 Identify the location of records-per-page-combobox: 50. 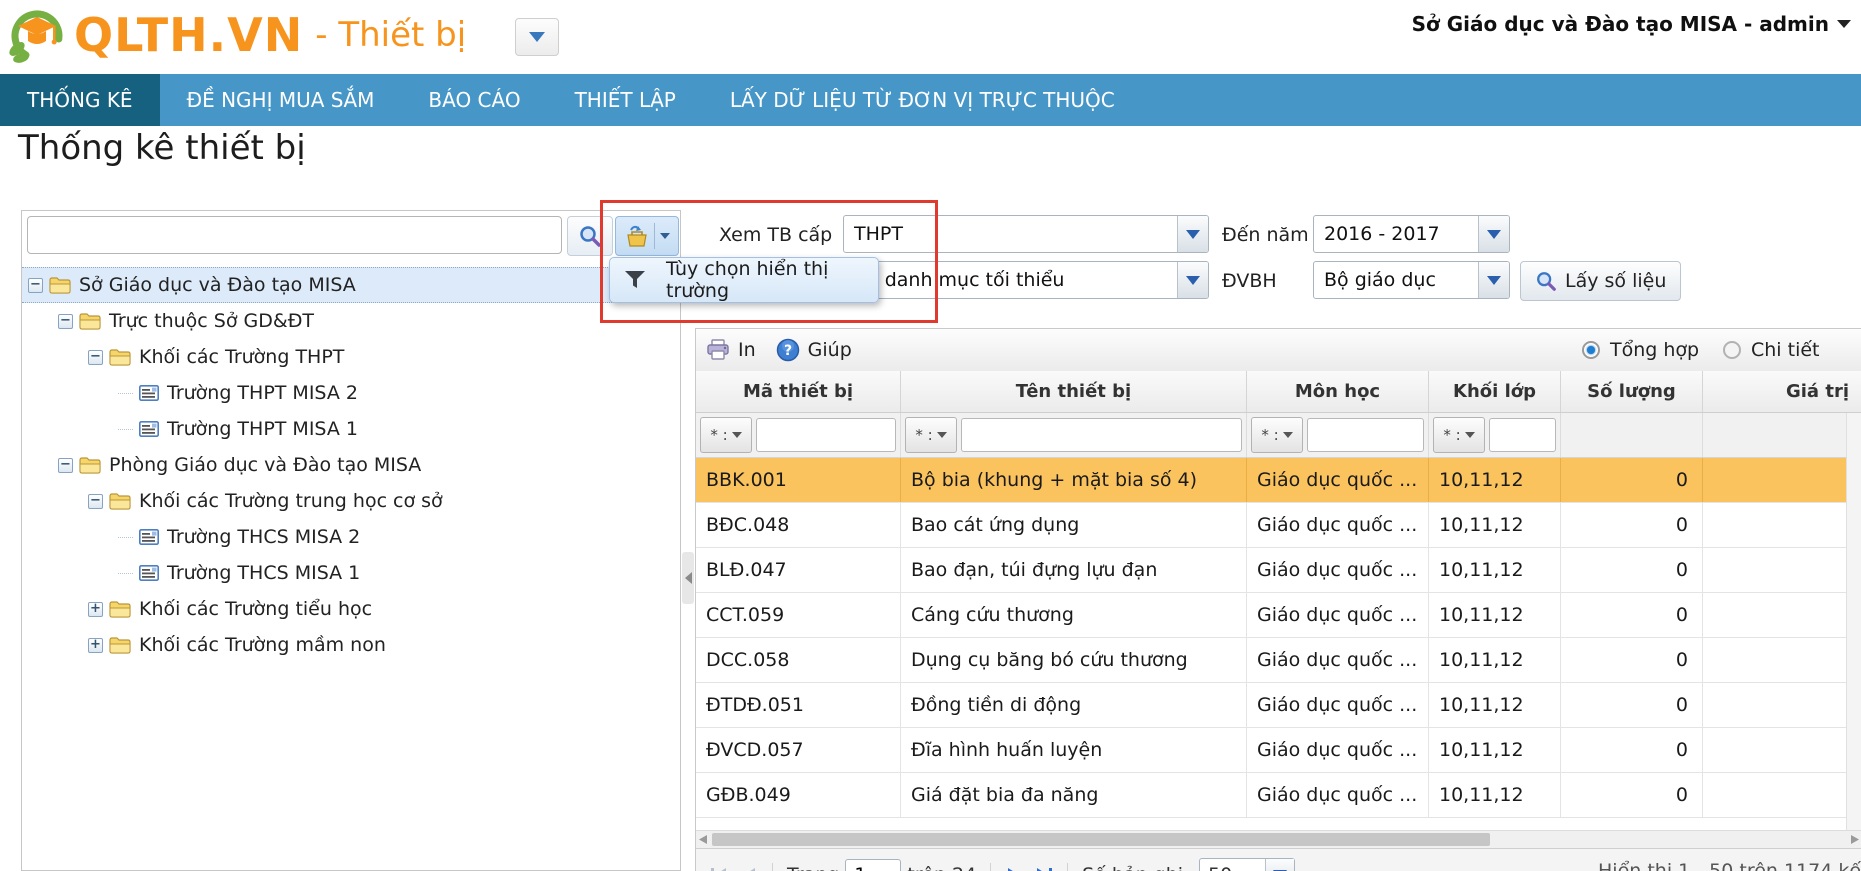
(1247, 864).